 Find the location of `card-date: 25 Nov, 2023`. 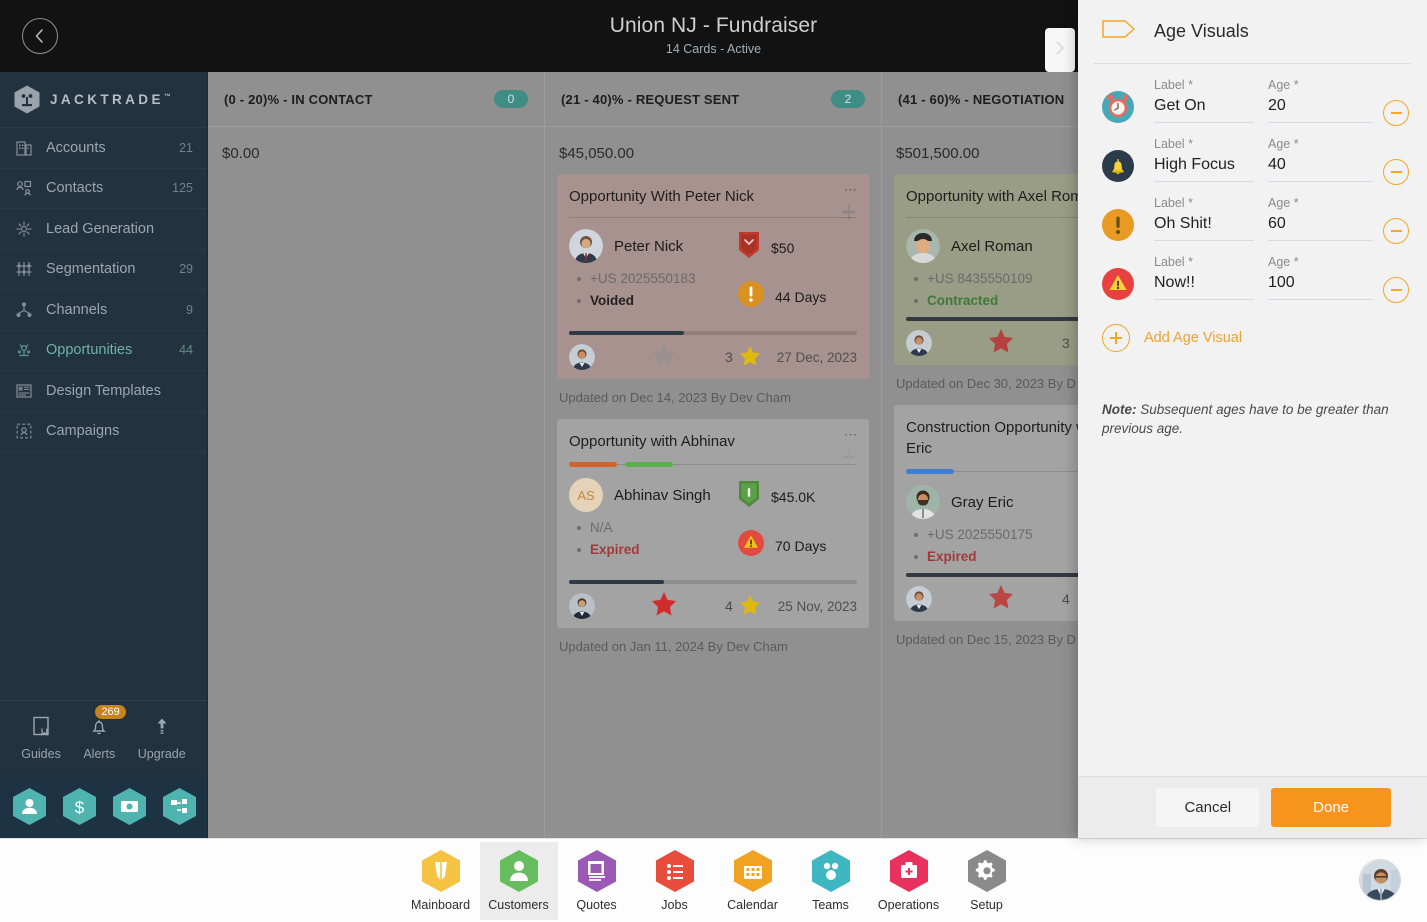

card-date: 25 Nov, 2023 is located at coordinates (817, 606).